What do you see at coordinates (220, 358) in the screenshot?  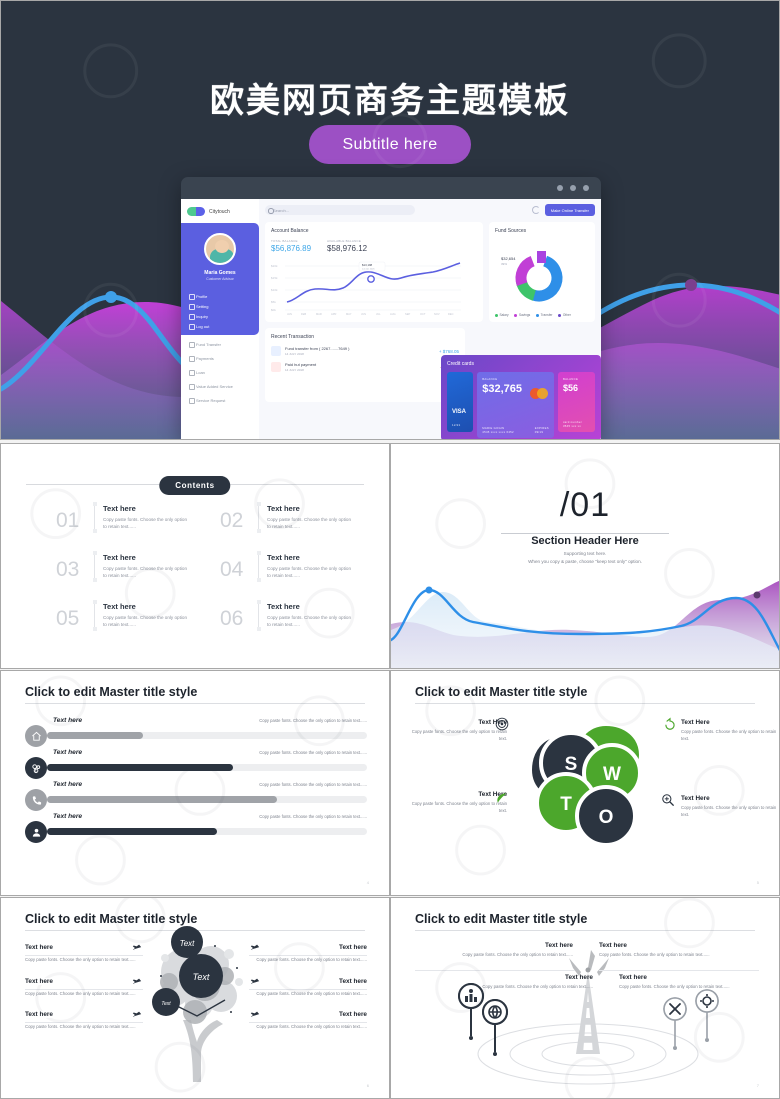 I see `nav-item: Payments` at bounding box center [220, 358].